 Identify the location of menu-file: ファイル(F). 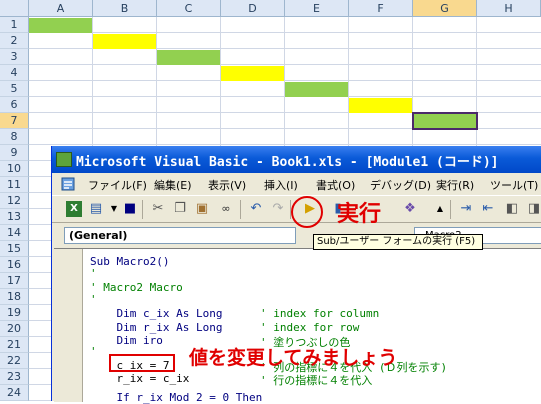
(117, 185).